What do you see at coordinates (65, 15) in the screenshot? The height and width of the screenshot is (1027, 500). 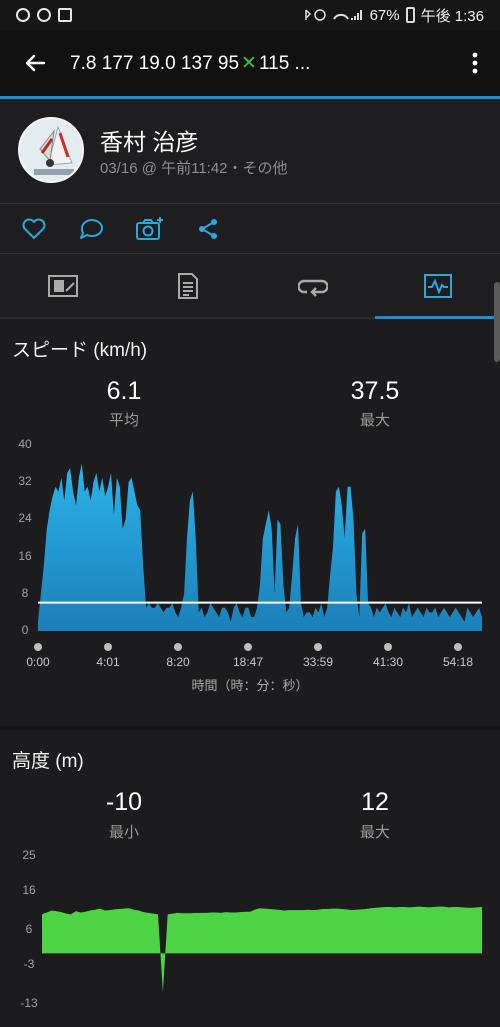 I see `gallery-icon` at bounding box center [65, 15].